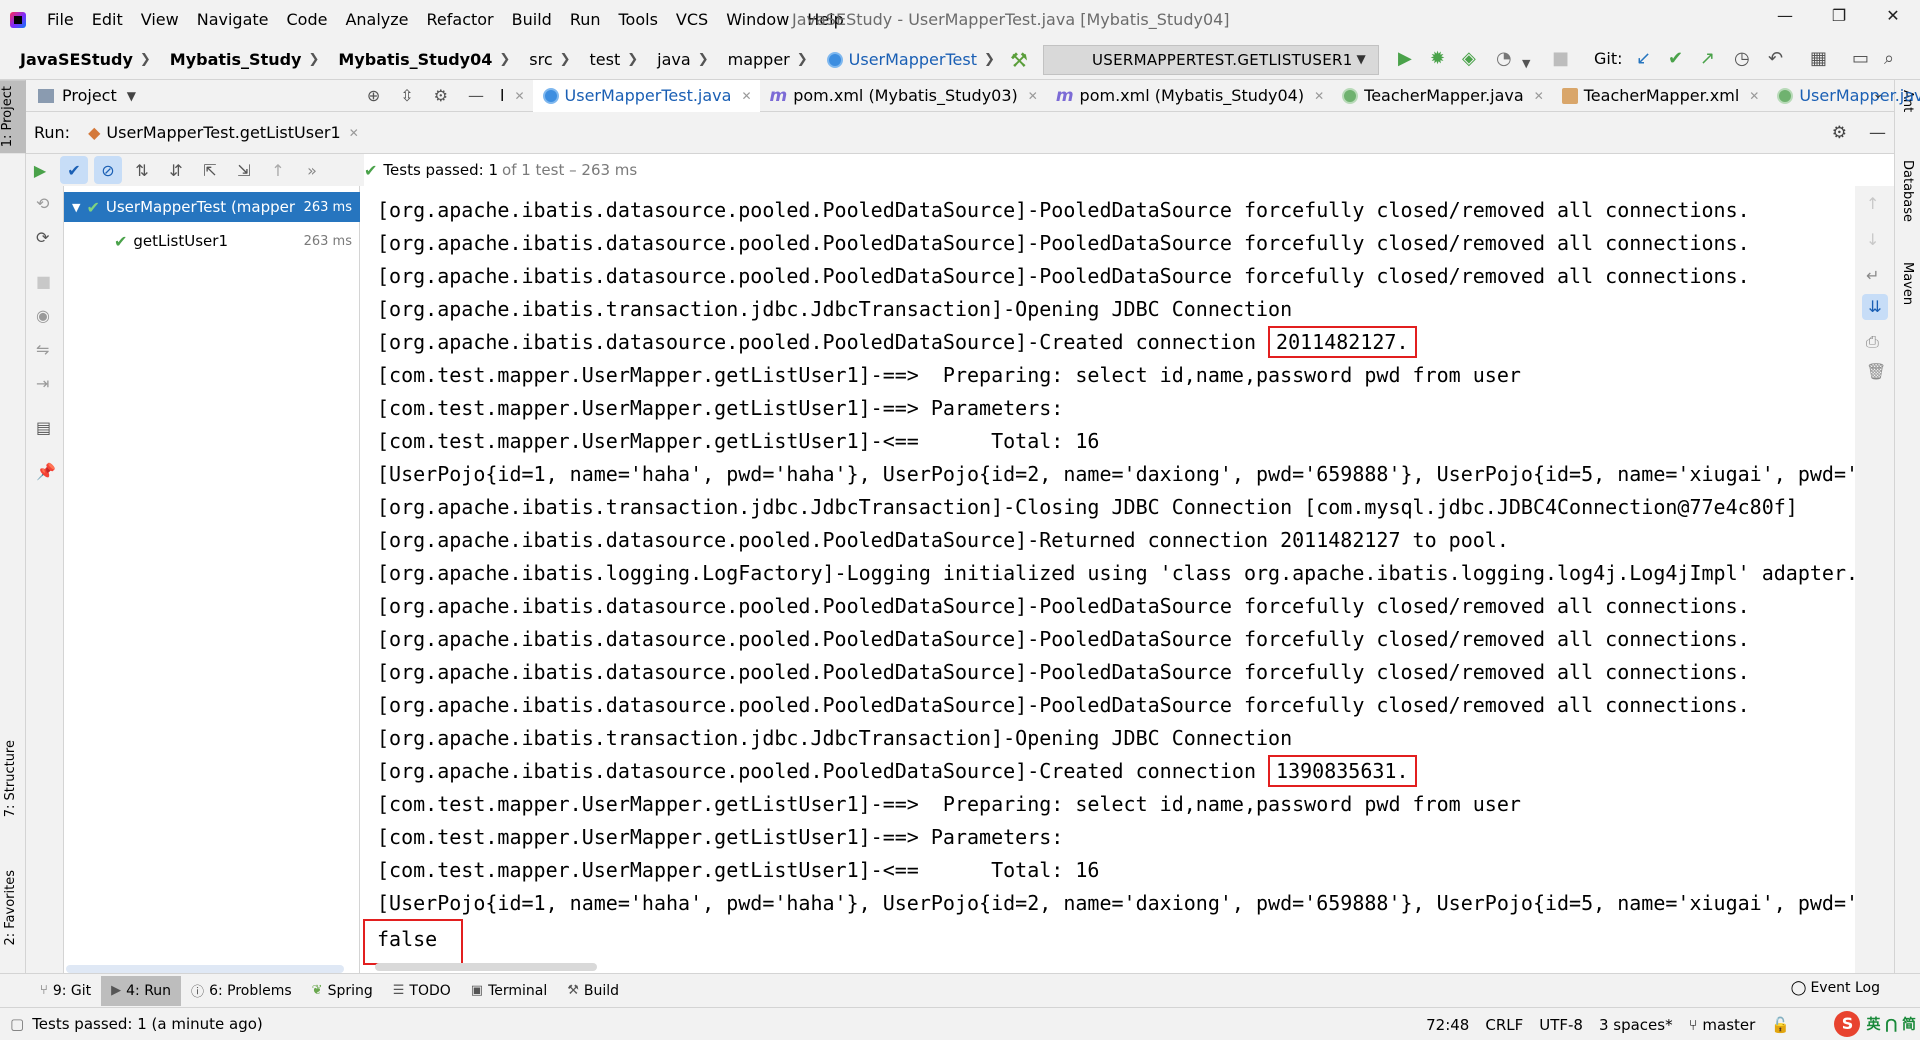 This screenshot has width=1920, height=1040. Describe the element at coordinates (1872, 239) in the screenshot. I see `arrow-down-icon: ↓` at that location.